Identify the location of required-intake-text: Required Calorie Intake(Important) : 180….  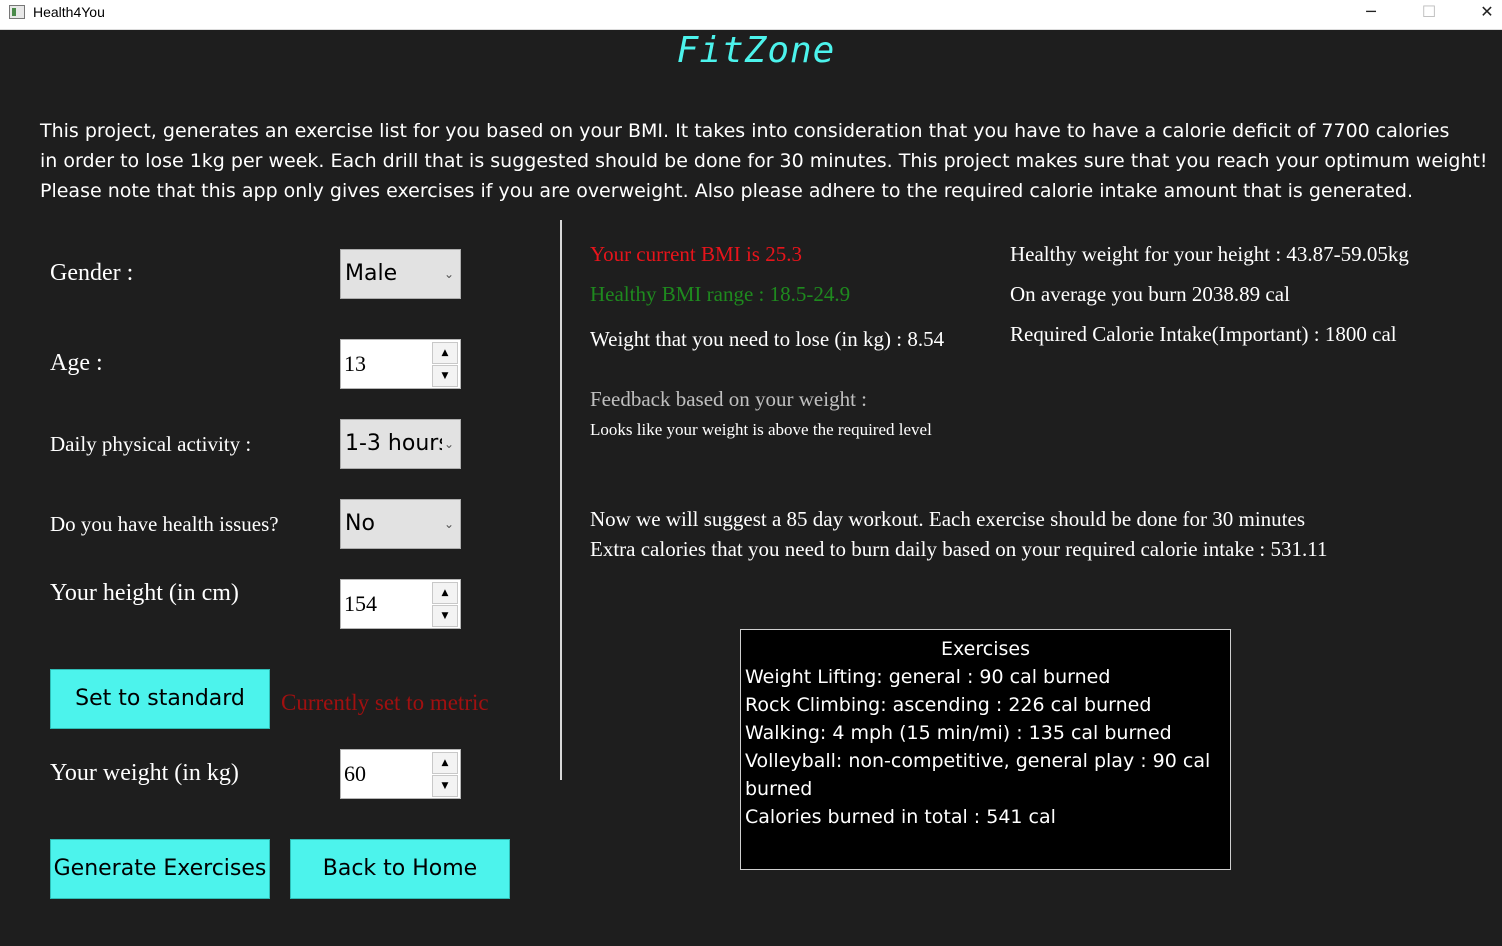
(1203, 334).